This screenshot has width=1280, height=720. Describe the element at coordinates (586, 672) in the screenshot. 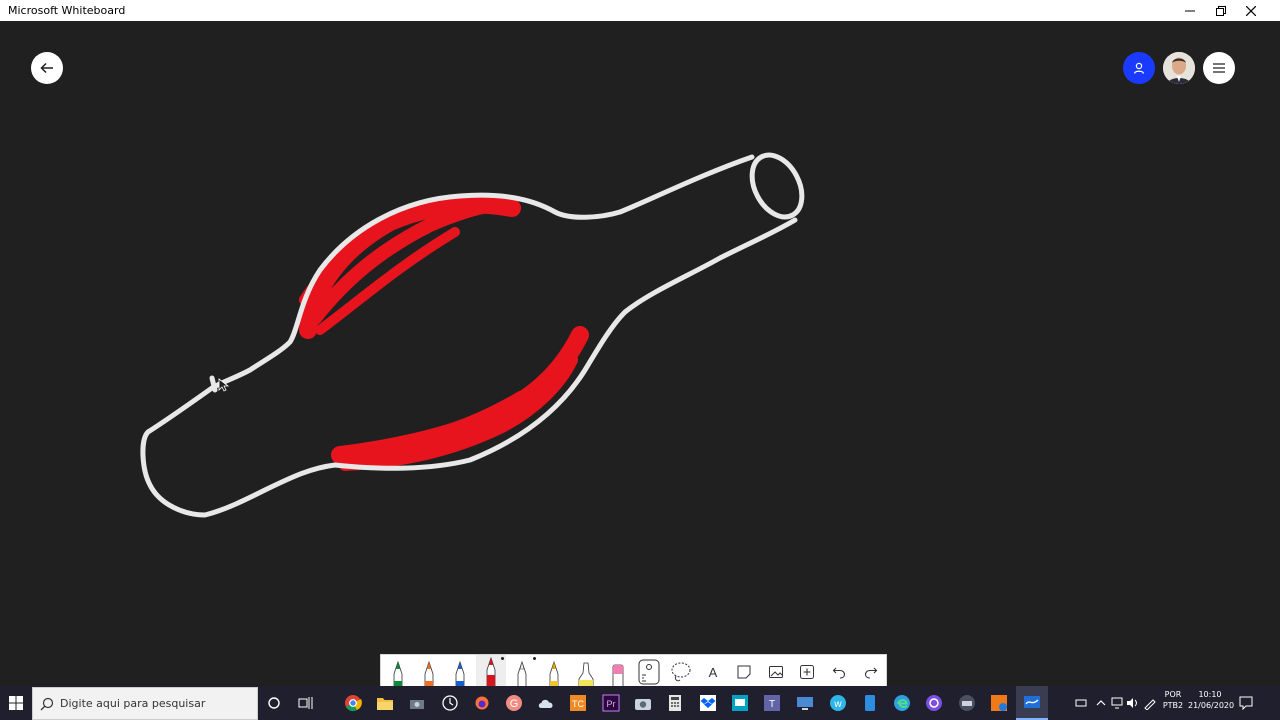

I see `highlighter` at that location.